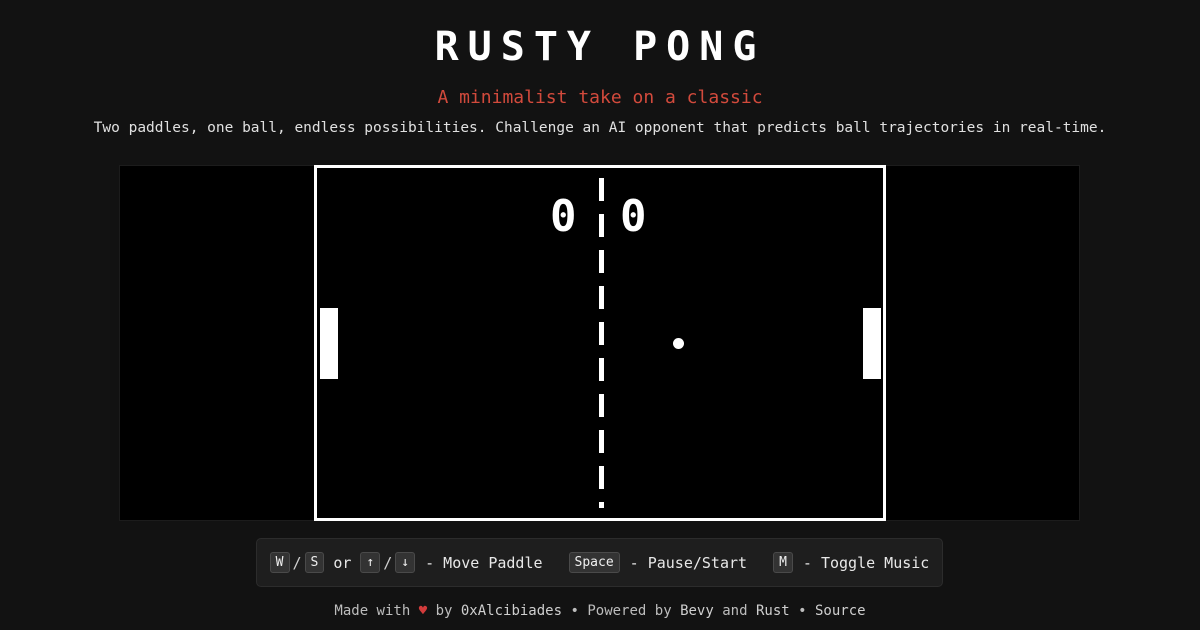 The image size is (1200, 630). What do you see at coordinates (329, 343) in the screenshot?
I see `player-paddle` at bounding box center [329, 343].